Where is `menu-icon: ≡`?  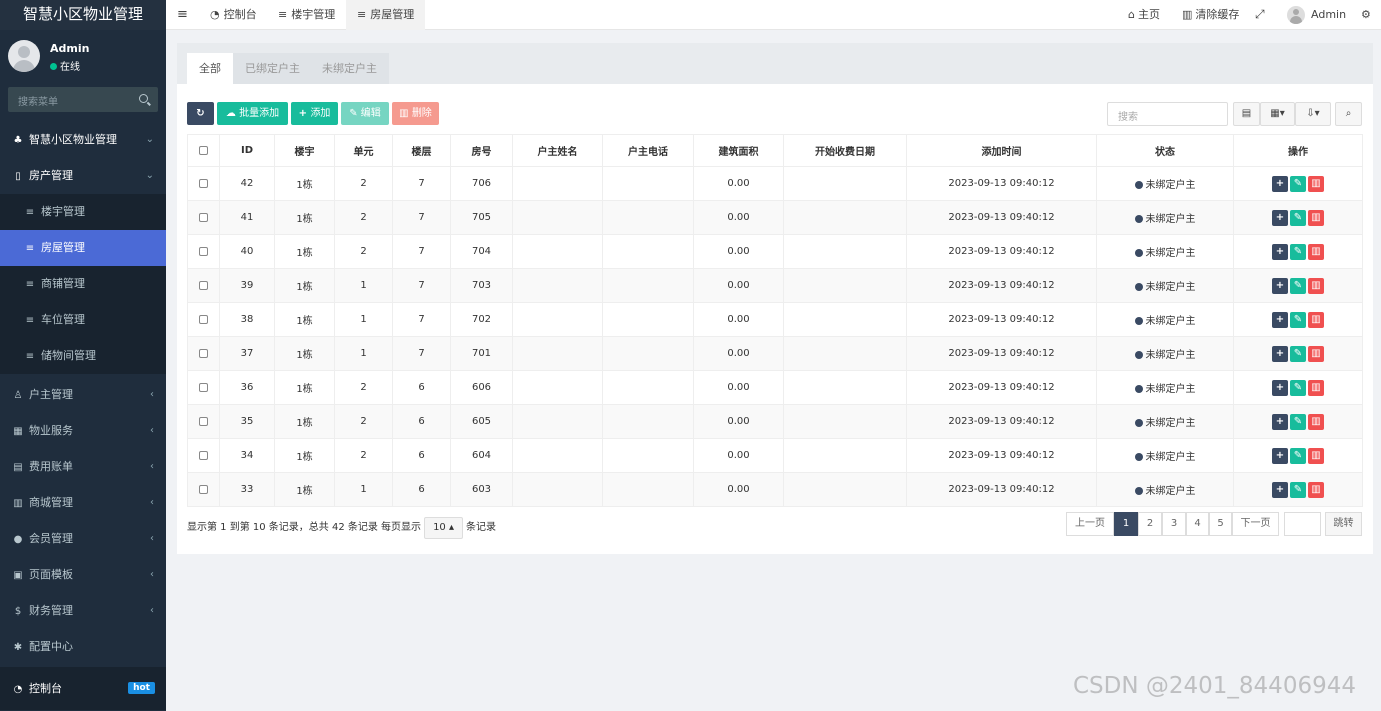
menu-icon: ≡ is located at coordinates (182, 14).